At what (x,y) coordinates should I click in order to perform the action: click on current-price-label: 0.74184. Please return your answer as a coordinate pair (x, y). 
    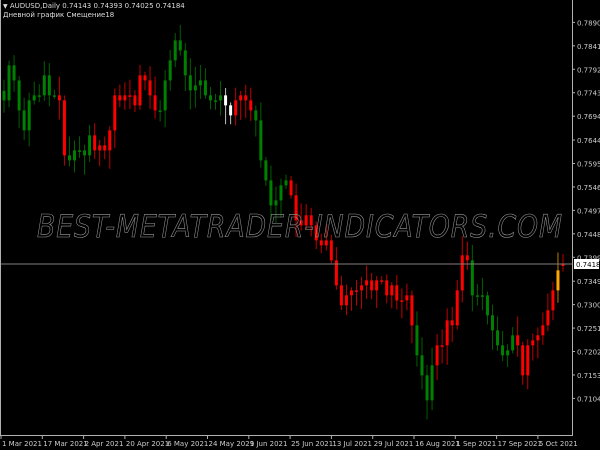
    Looking at the image, I should click on (588, 265).